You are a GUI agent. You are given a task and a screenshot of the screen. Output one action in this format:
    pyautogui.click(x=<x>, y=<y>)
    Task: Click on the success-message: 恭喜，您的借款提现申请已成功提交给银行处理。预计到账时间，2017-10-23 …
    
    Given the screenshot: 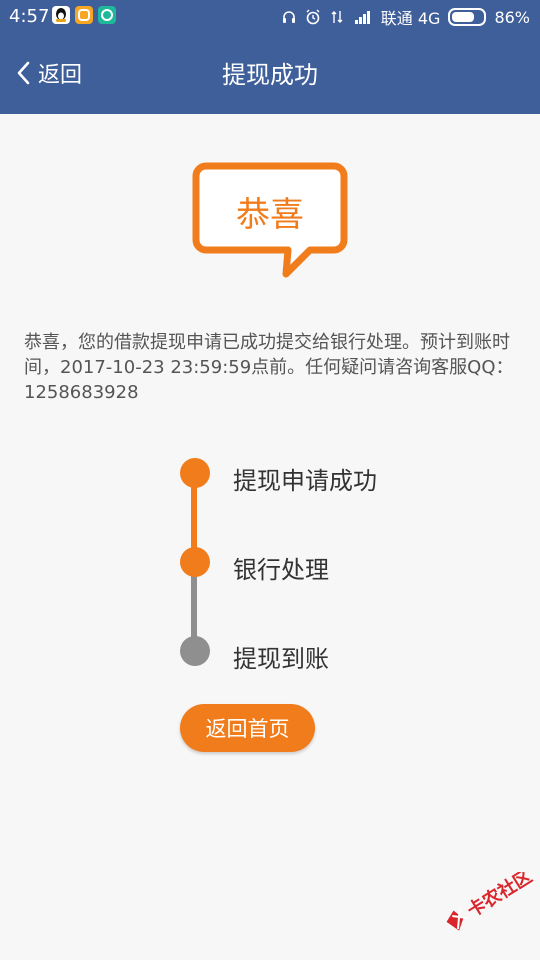 What is the action you would take?
    pyautogui.click(x=269, y=367)
    